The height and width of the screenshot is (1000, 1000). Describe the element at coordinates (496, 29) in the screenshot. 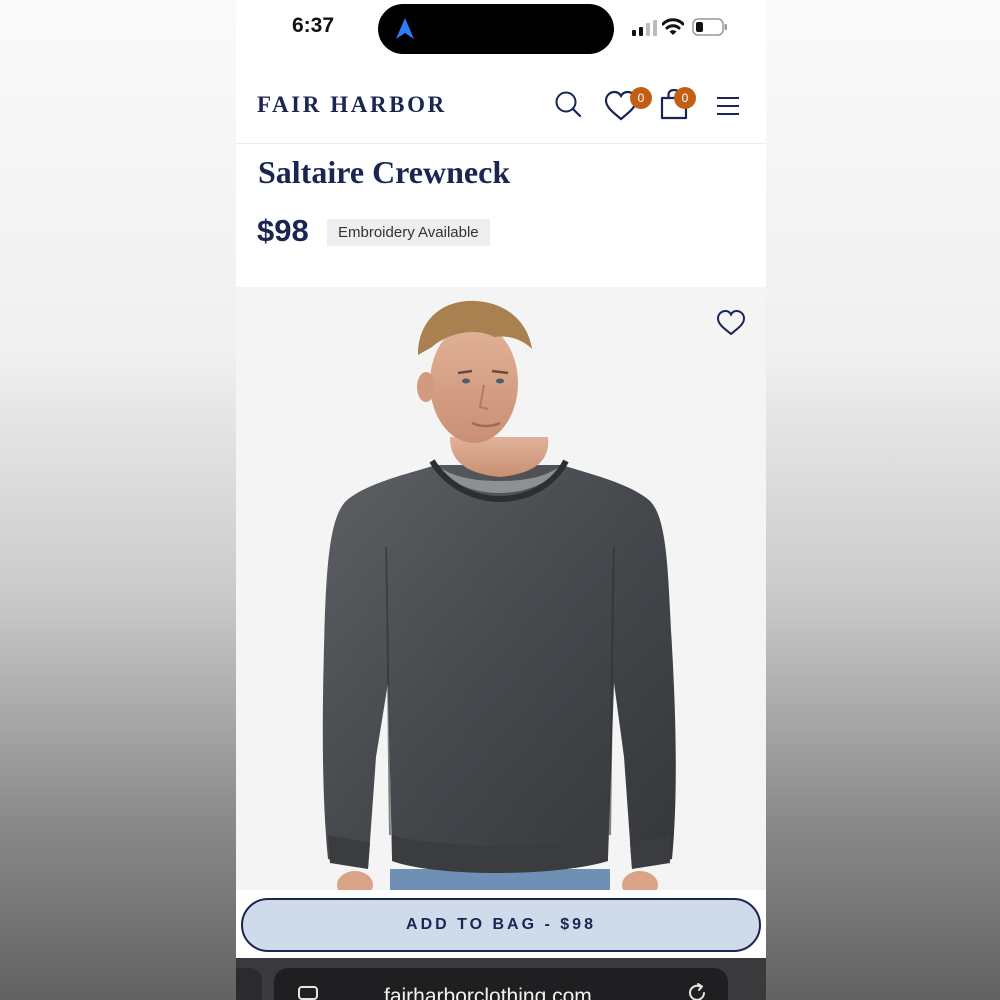

I see `dynamic-island` at that location.